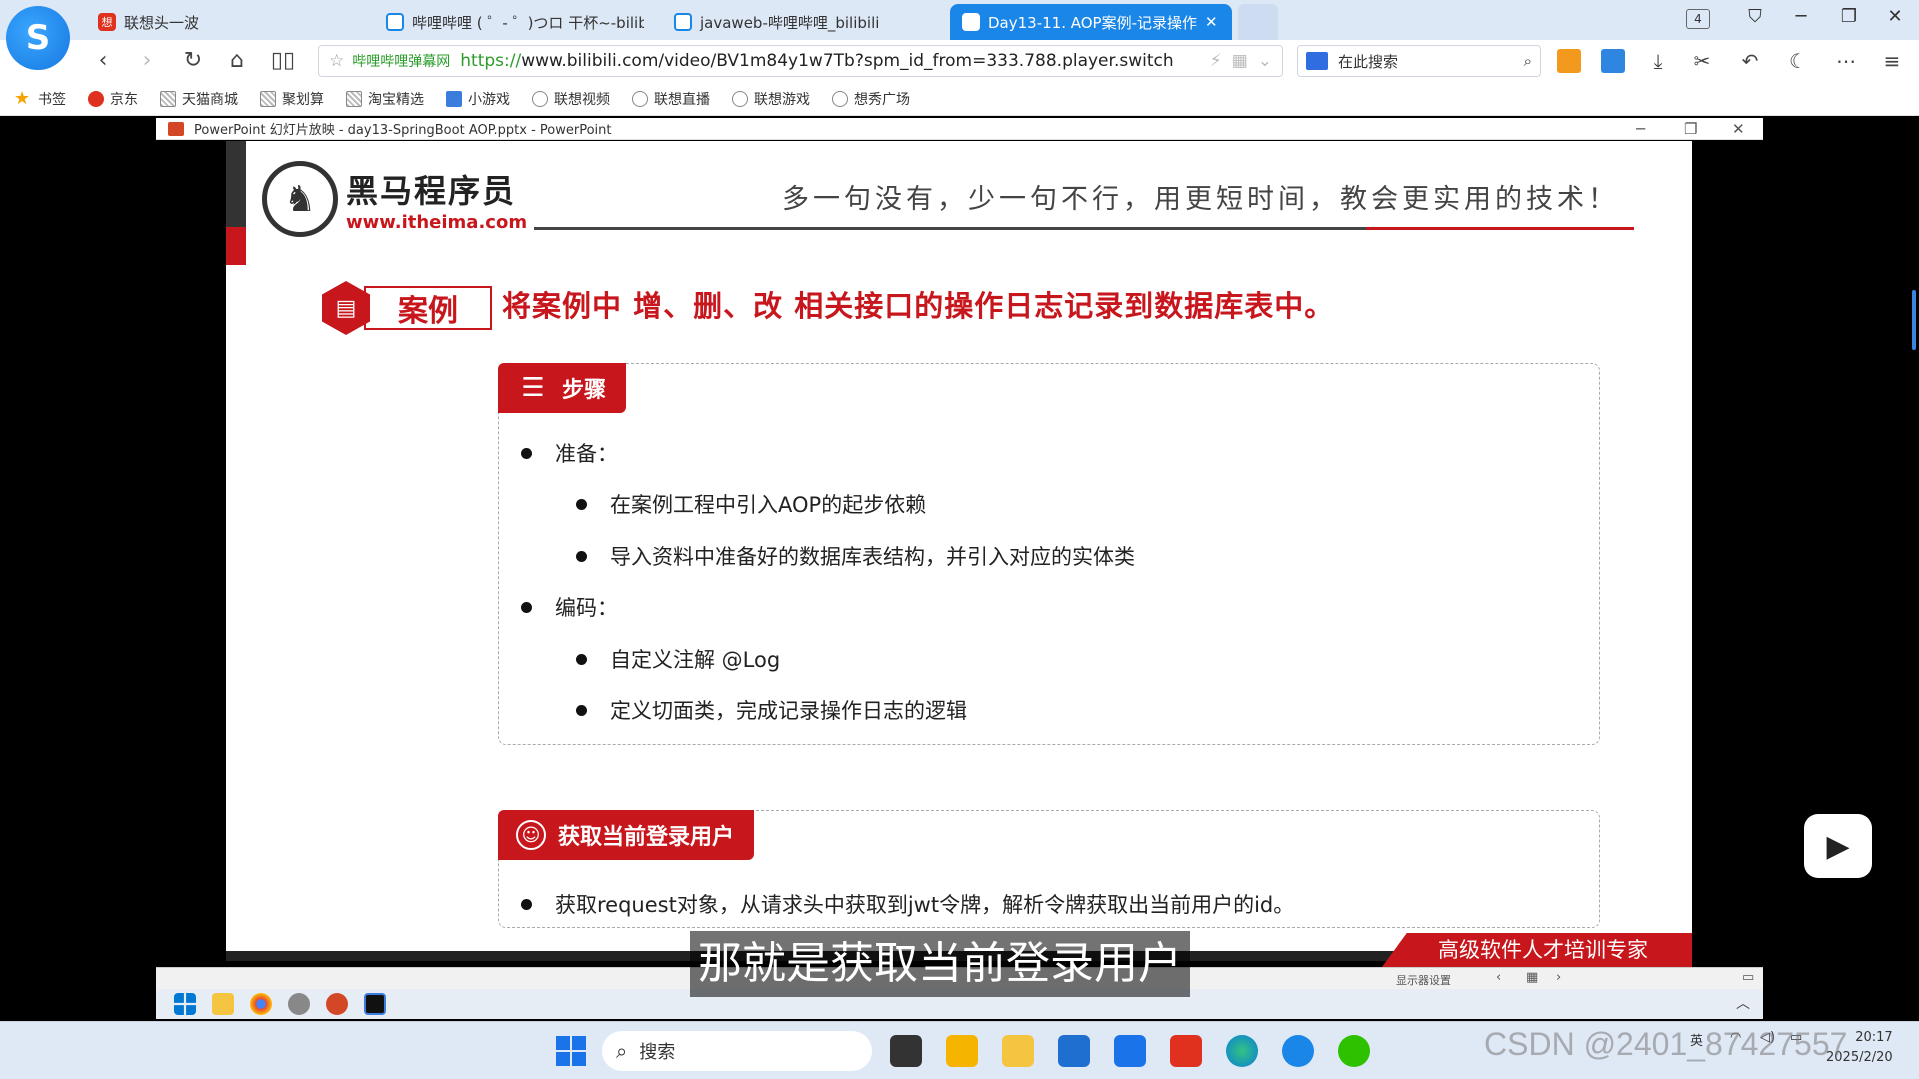 This screenshot has width=1919, height=1079. What do you see at coordinates (1748, 977) in the screenshot?
I see `slideshow-icon: ▭` at bounding box center [1748, 977].